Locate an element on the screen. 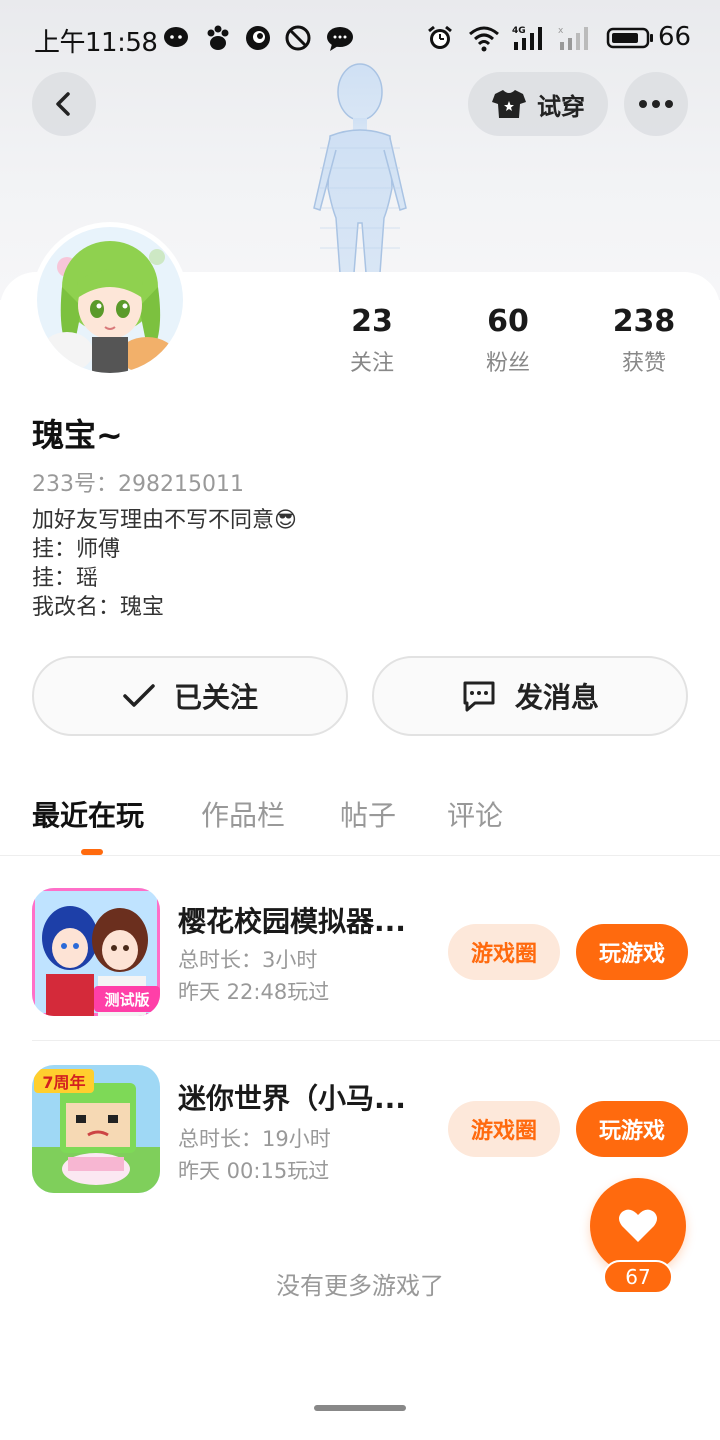 Image resolution: width=720 pixels, height=1440 pixels. swirl-app-icon is located at coordinates (258, 38).